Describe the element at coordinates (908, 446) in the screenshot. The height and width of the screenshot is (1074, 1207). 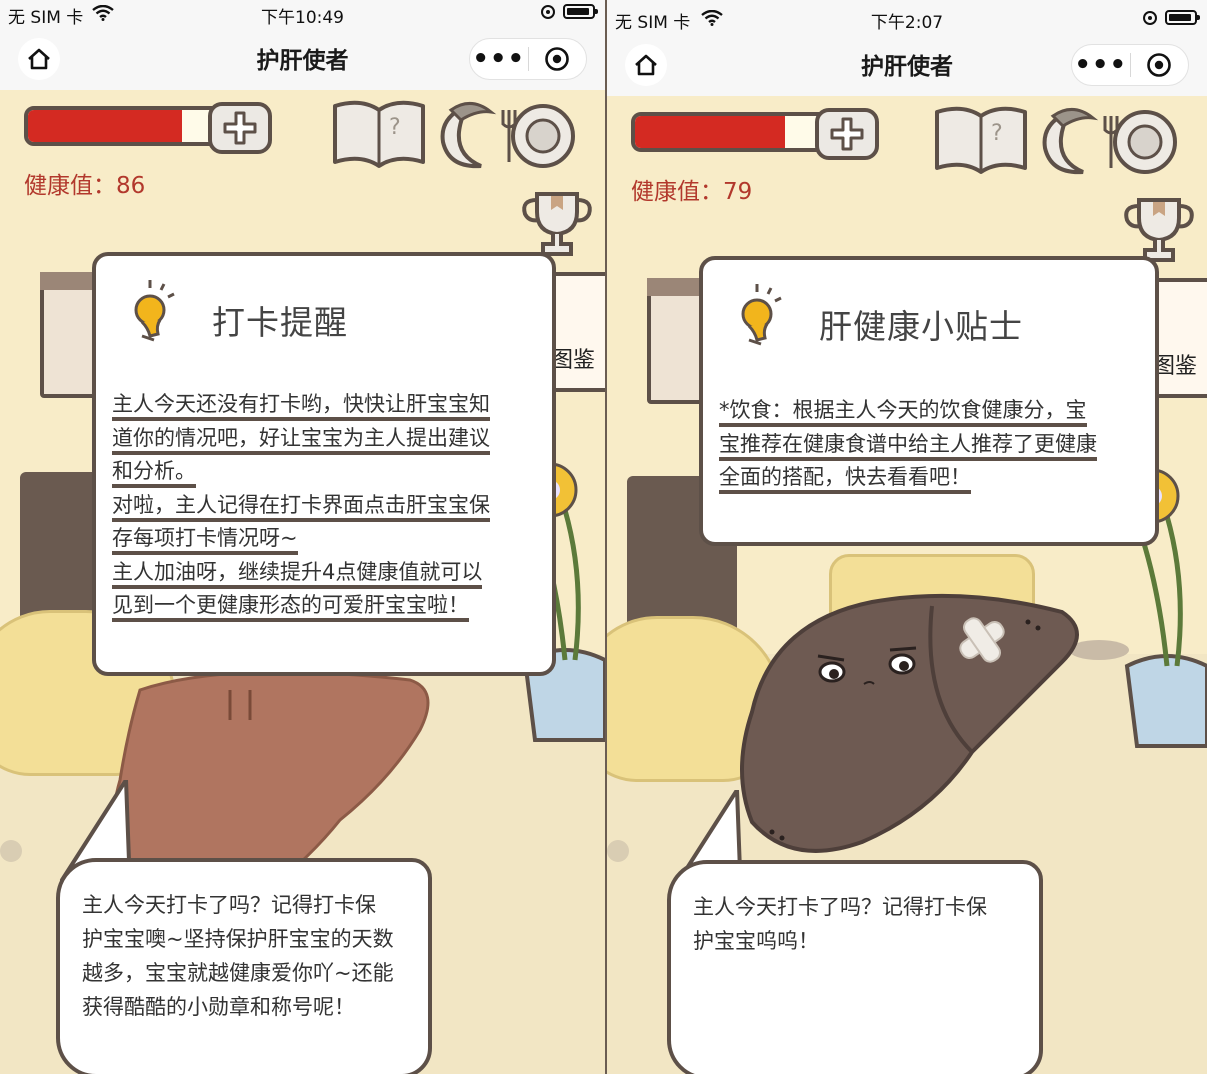
I see `card-line: 宝推荐在健康食谱中给主人推荐了更健康` at that location.